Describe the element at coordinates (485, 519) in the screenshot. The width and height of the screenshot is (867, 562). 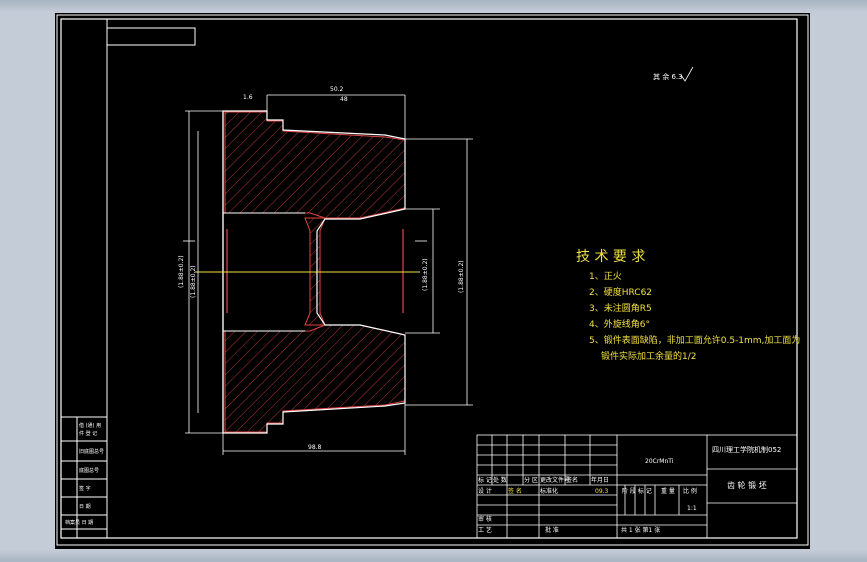
I see `row-check: 审 核` at that location.